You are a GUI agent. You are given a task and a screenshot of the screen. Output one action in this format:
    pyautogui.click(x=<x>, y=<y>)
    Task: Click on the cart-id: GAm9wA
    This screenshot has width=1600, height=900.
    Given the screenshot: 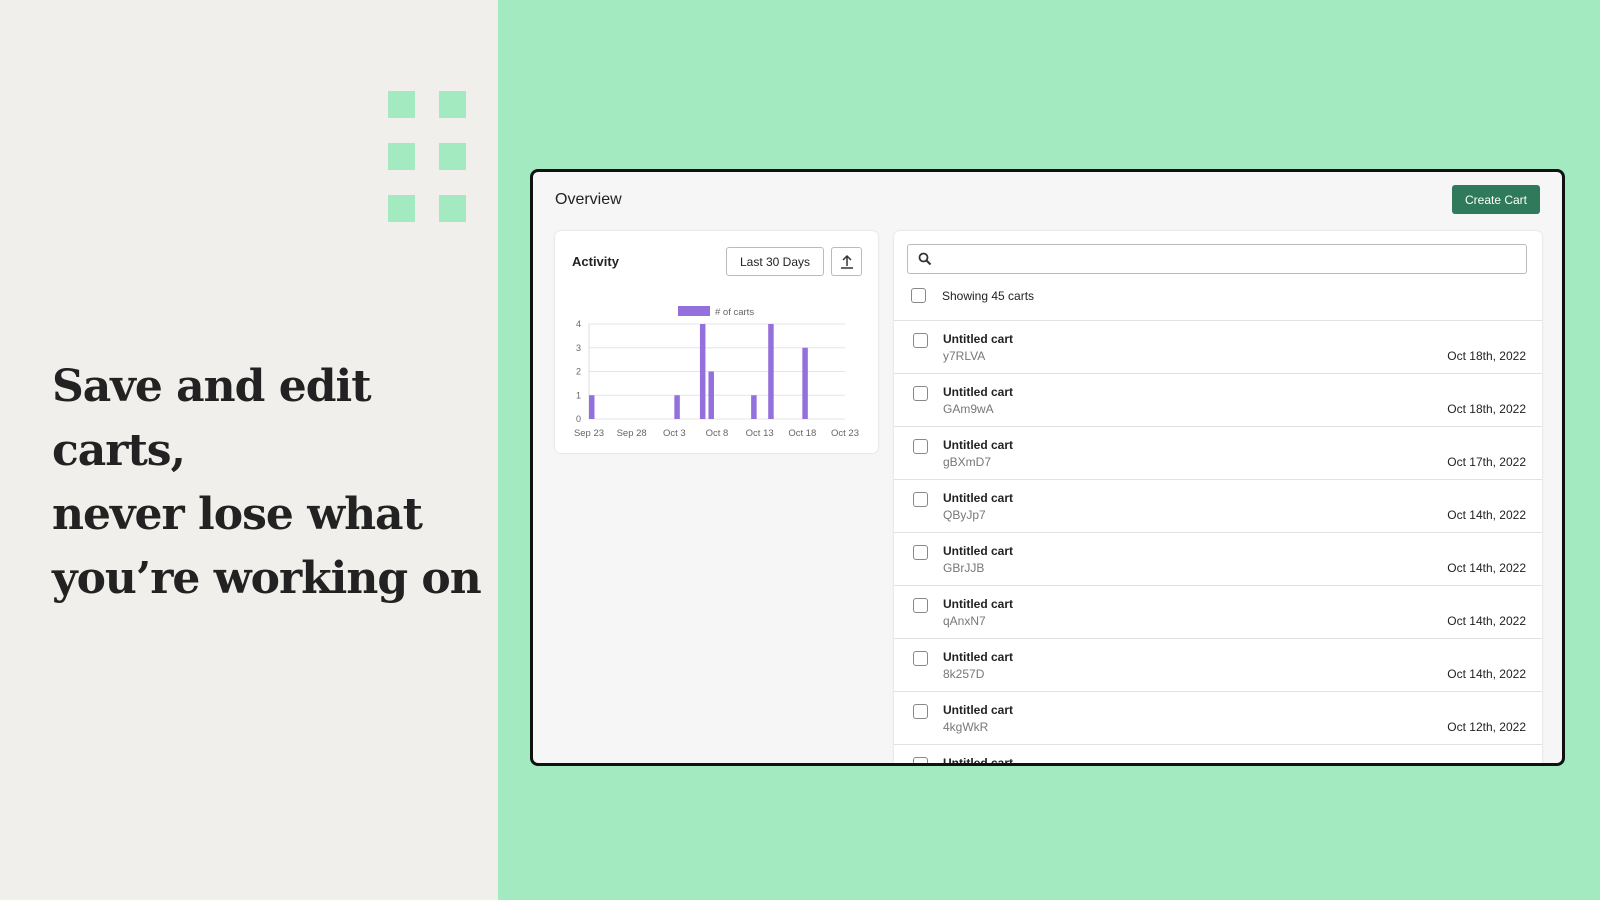 What is the action you would take?
    pyautogui.click(x=968, y=409)
    